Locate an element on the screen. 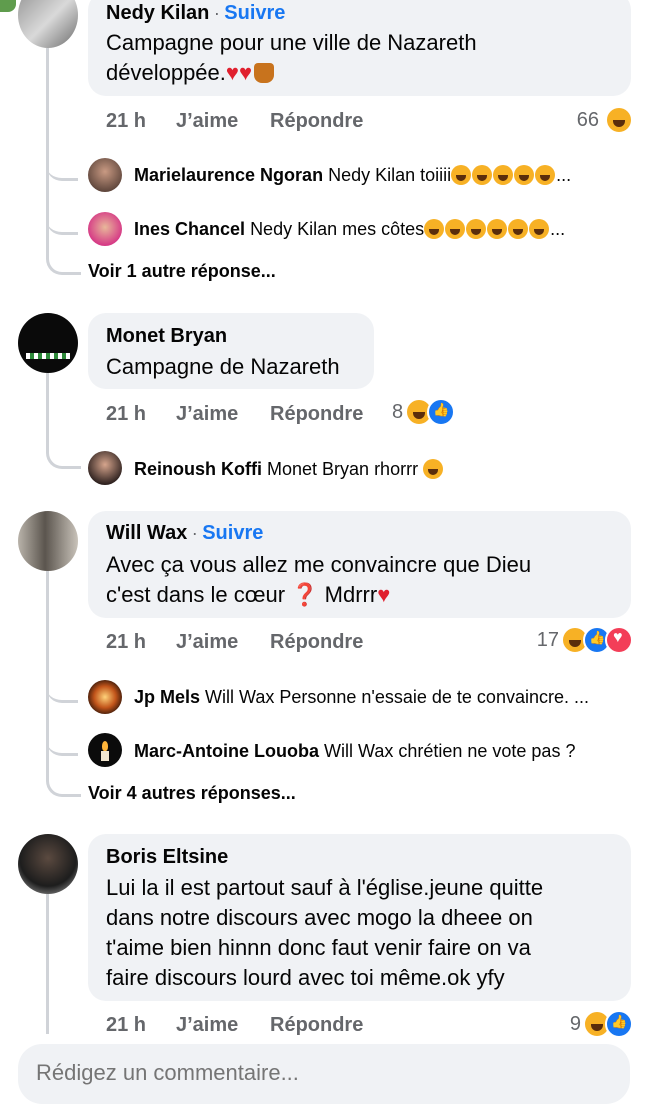 This screenshot has height=1104, width=649. avatar-marielaurence-ngoran is located at coordinates (105, 175).